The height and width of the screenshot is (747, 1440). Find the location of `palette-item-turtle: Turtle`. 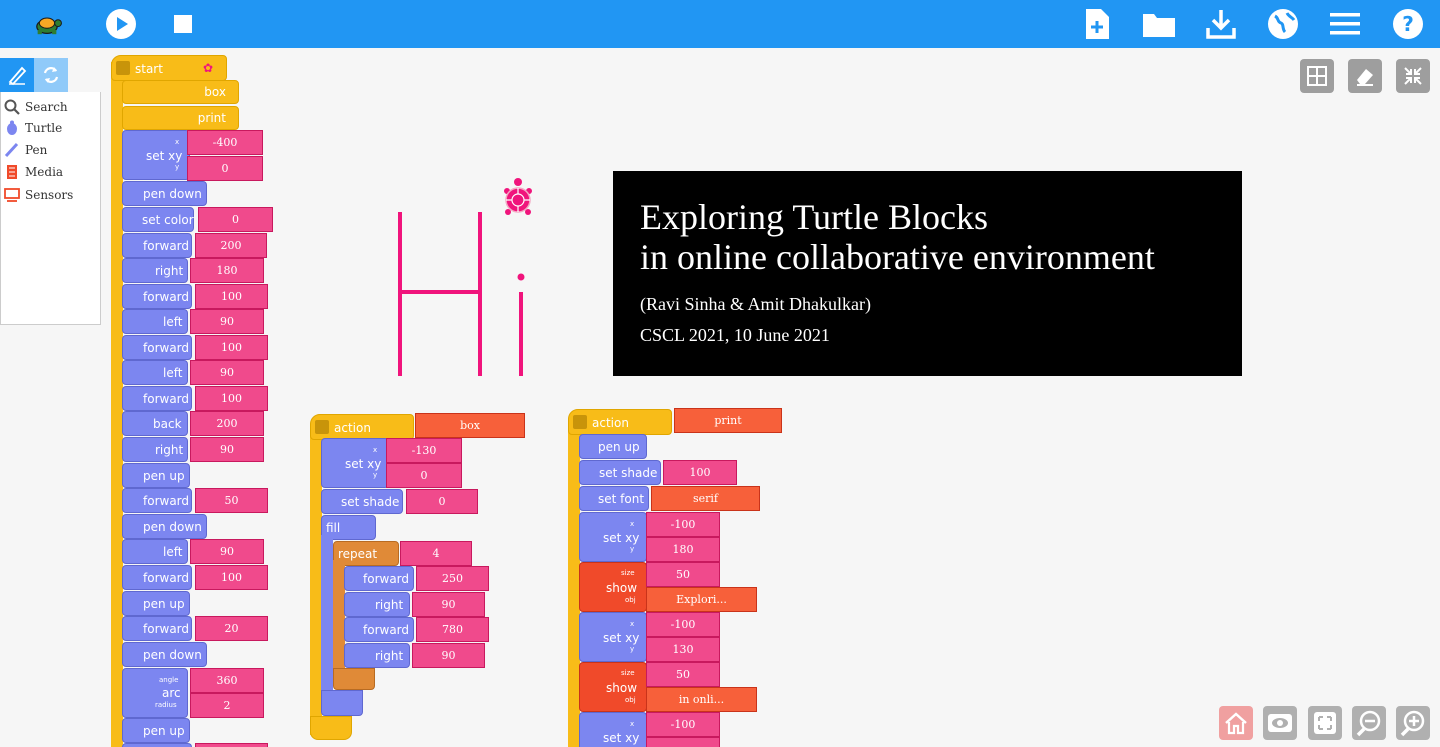

palette-item-turtle: Turtle is located at coordinates (32, 128).